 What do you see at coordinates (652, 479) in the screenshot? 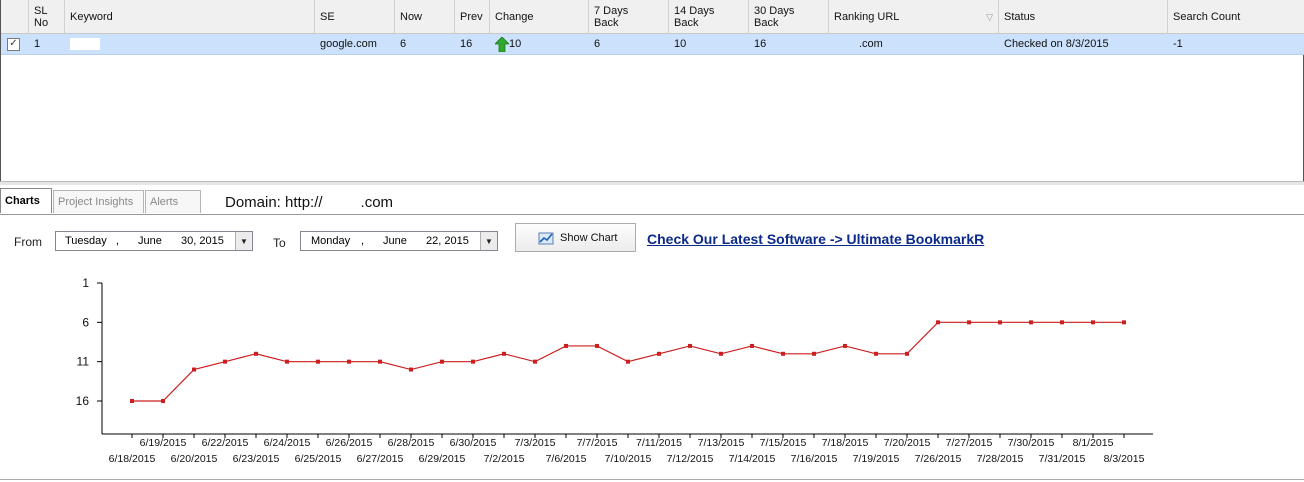
I see `bottom-border` at bounding box center [652, 479].